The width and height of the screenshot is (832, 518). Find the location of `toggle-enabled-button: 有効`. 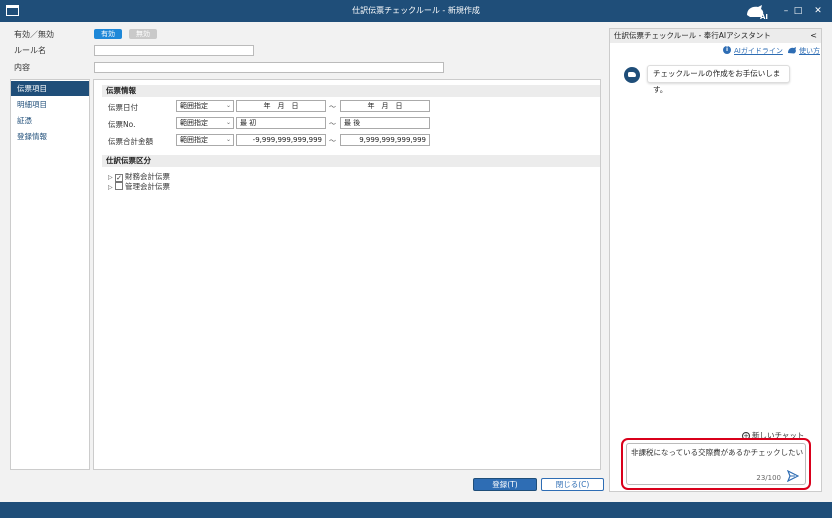

toggle-enabled-button: 有効 is located at coordinates (108, 34).